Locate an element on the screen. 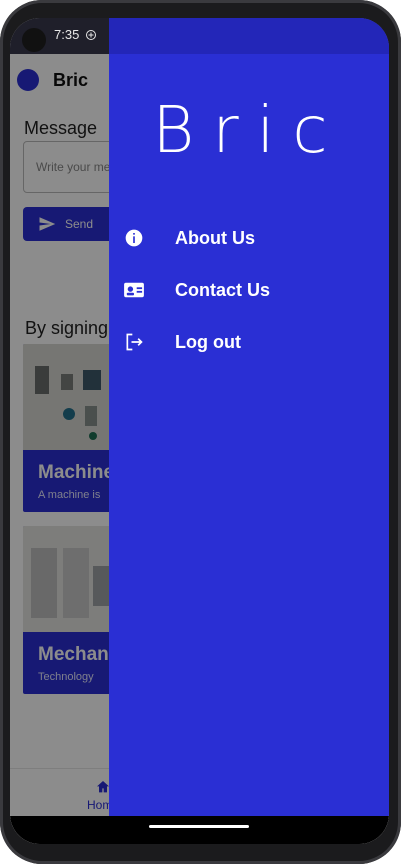 This screenshot has height=864, width=401. data-saver-icon is located at coordinates (91, 34).